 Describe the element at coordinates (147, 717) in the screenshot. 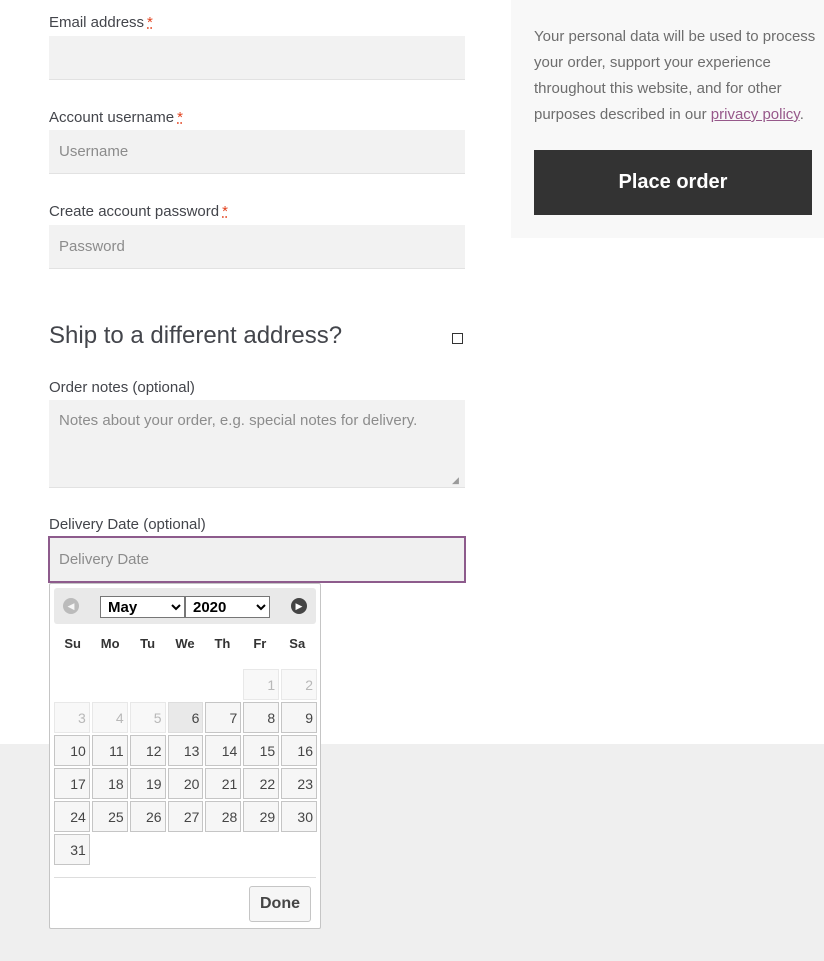

I see `calendar-day-disabled: 5` at that location.